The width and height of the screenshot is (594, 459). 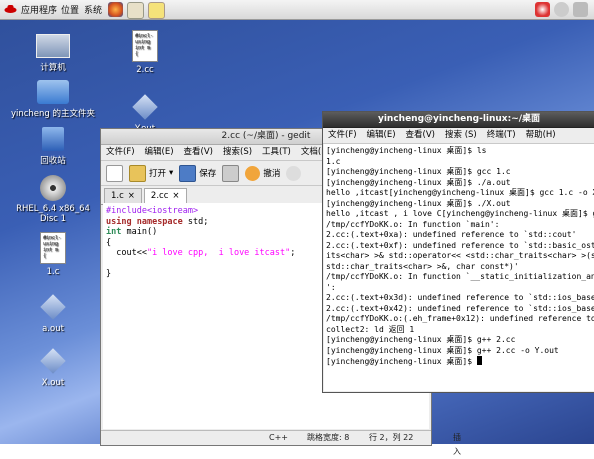 I want to click on tab-label: 2.cc, so click(x=159, y=196).